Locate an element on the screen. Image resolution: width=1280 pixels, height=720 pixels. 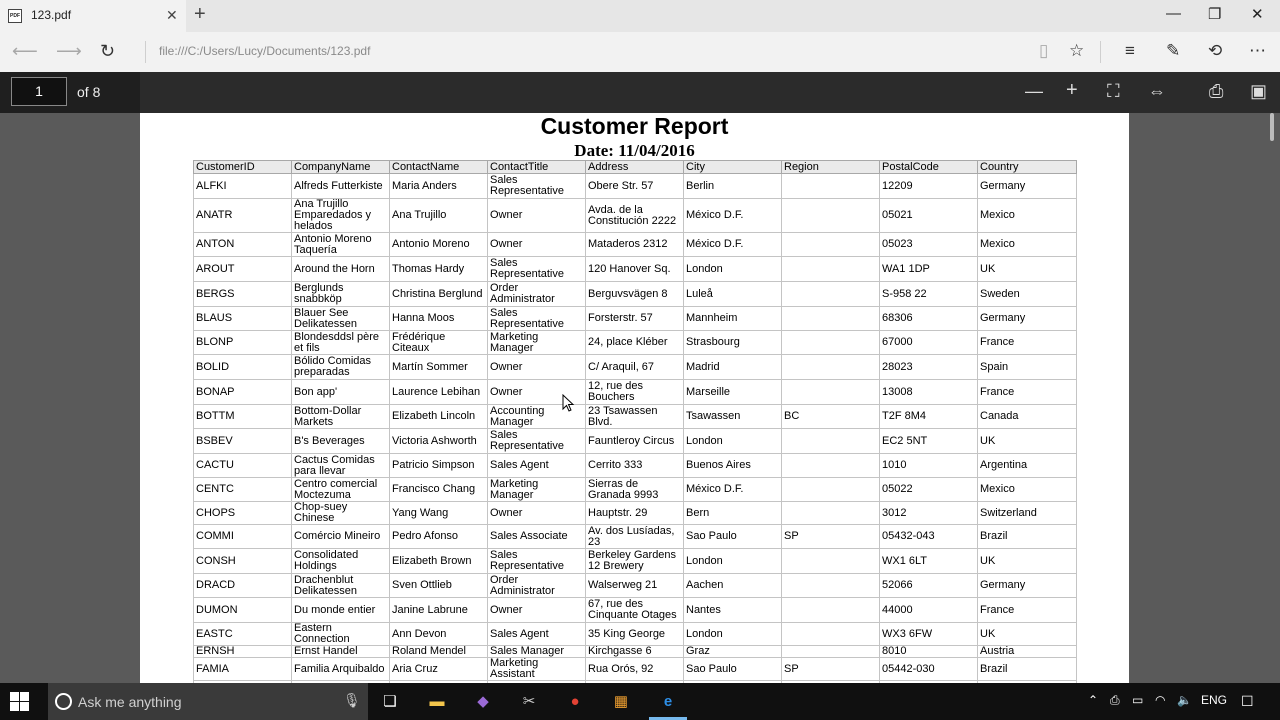
printer-icon: ⎙ is located at coordinates (1115, 700).